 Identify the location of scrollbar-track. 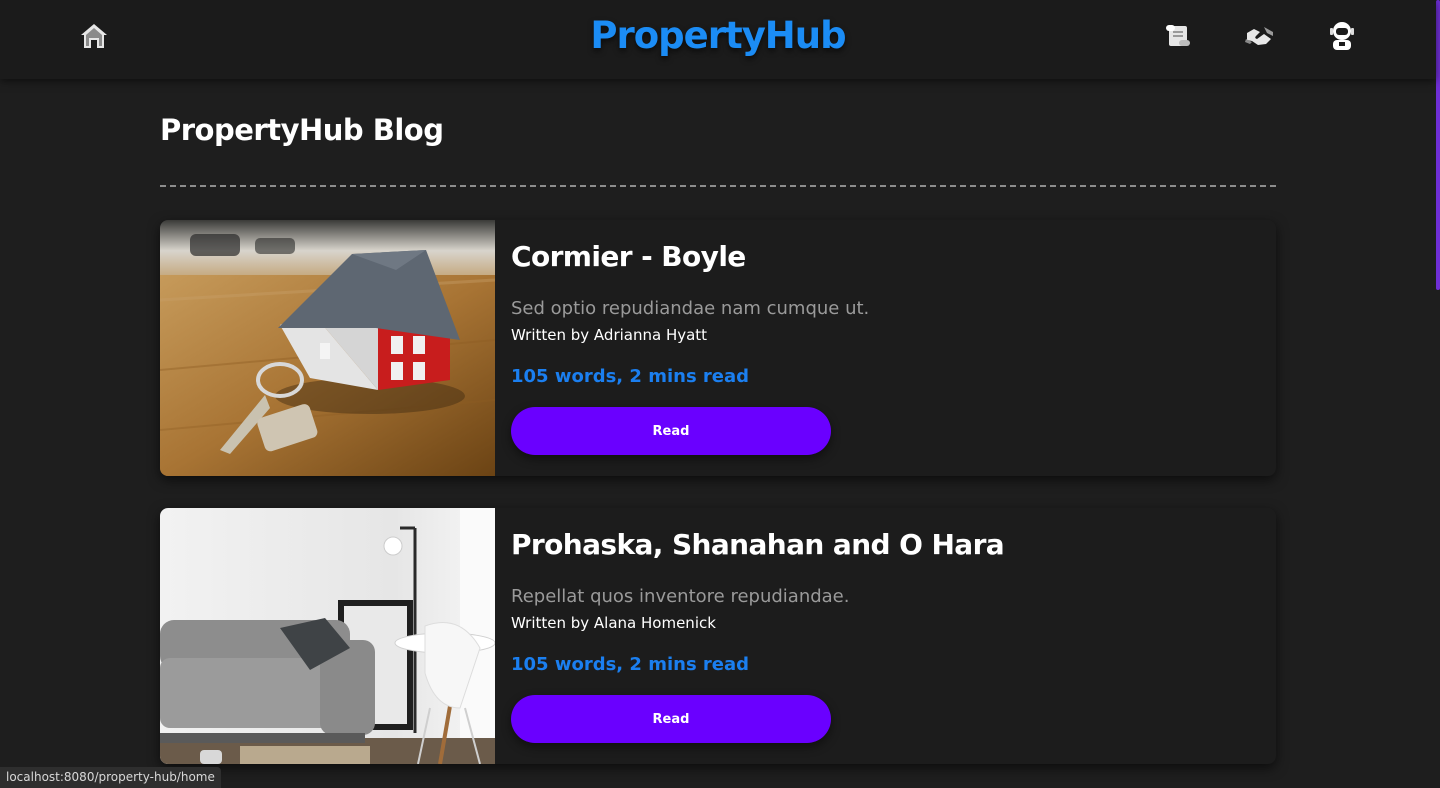
(1438, 394).